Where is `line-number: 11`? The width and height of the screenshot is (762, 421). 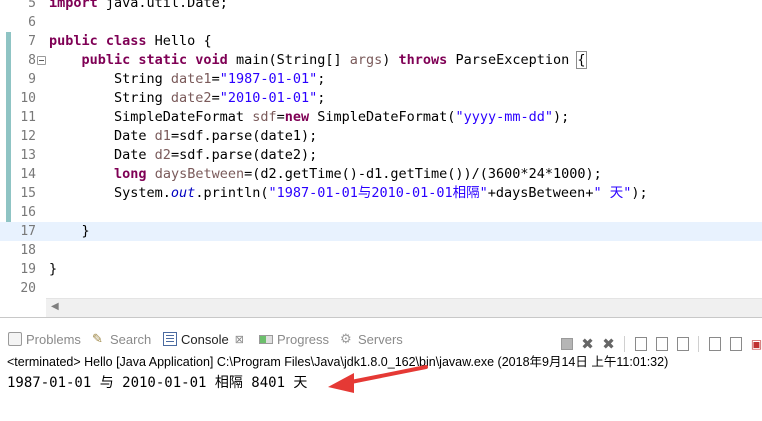 line-number: 11 is located at coordinates (28, 117).